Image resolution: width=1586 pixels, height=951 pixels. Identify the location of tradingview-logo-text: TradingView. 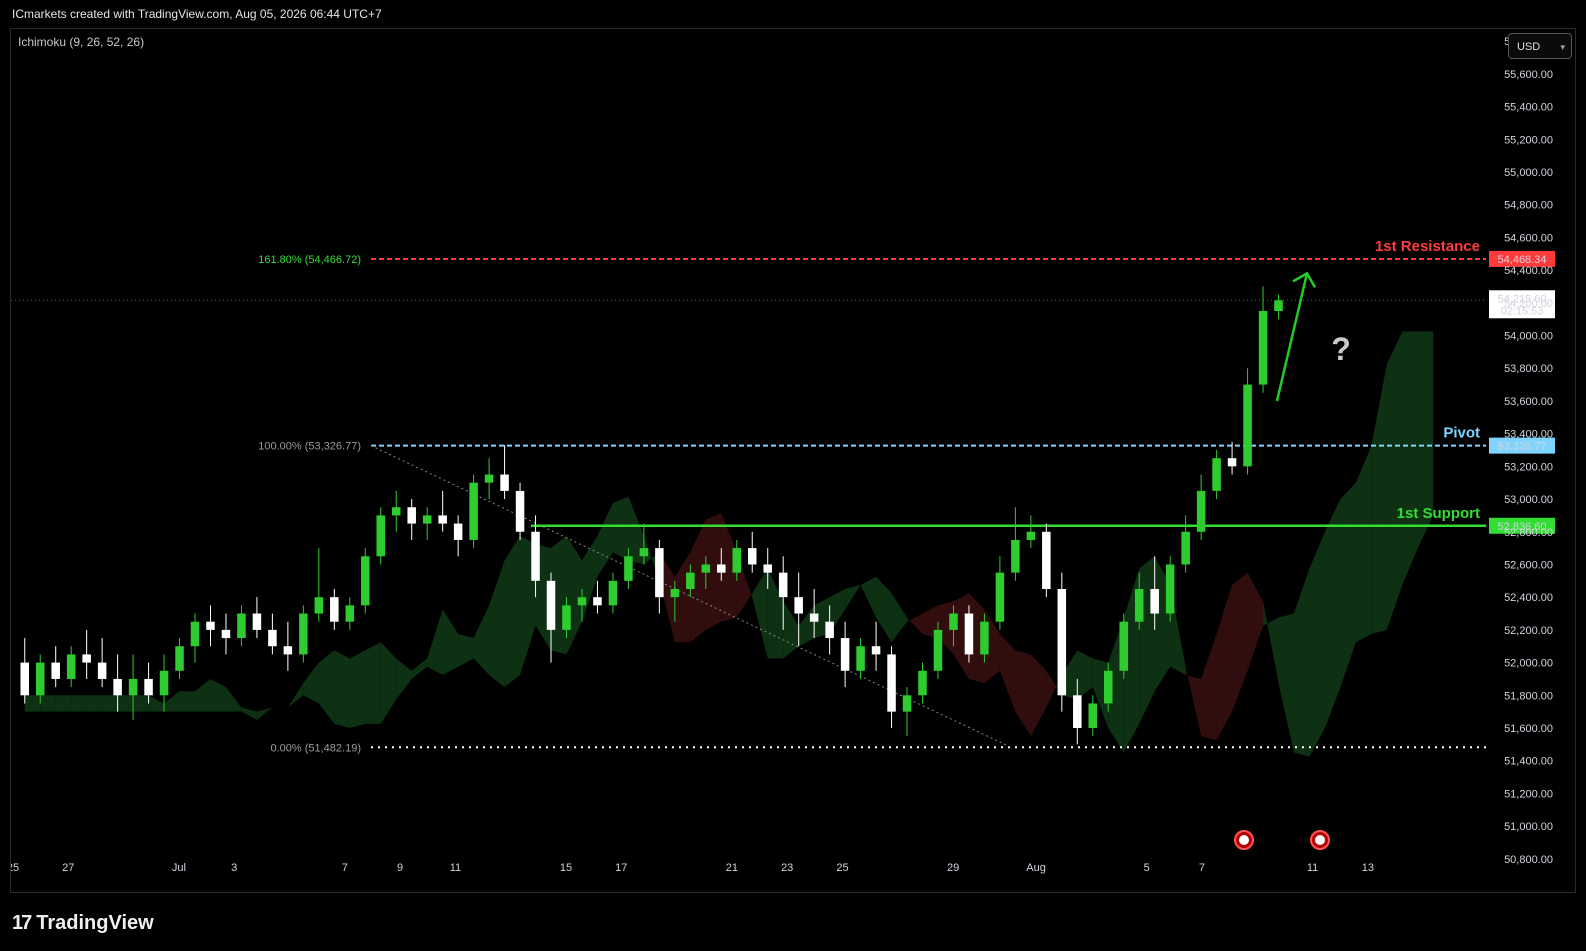
(95, 923).